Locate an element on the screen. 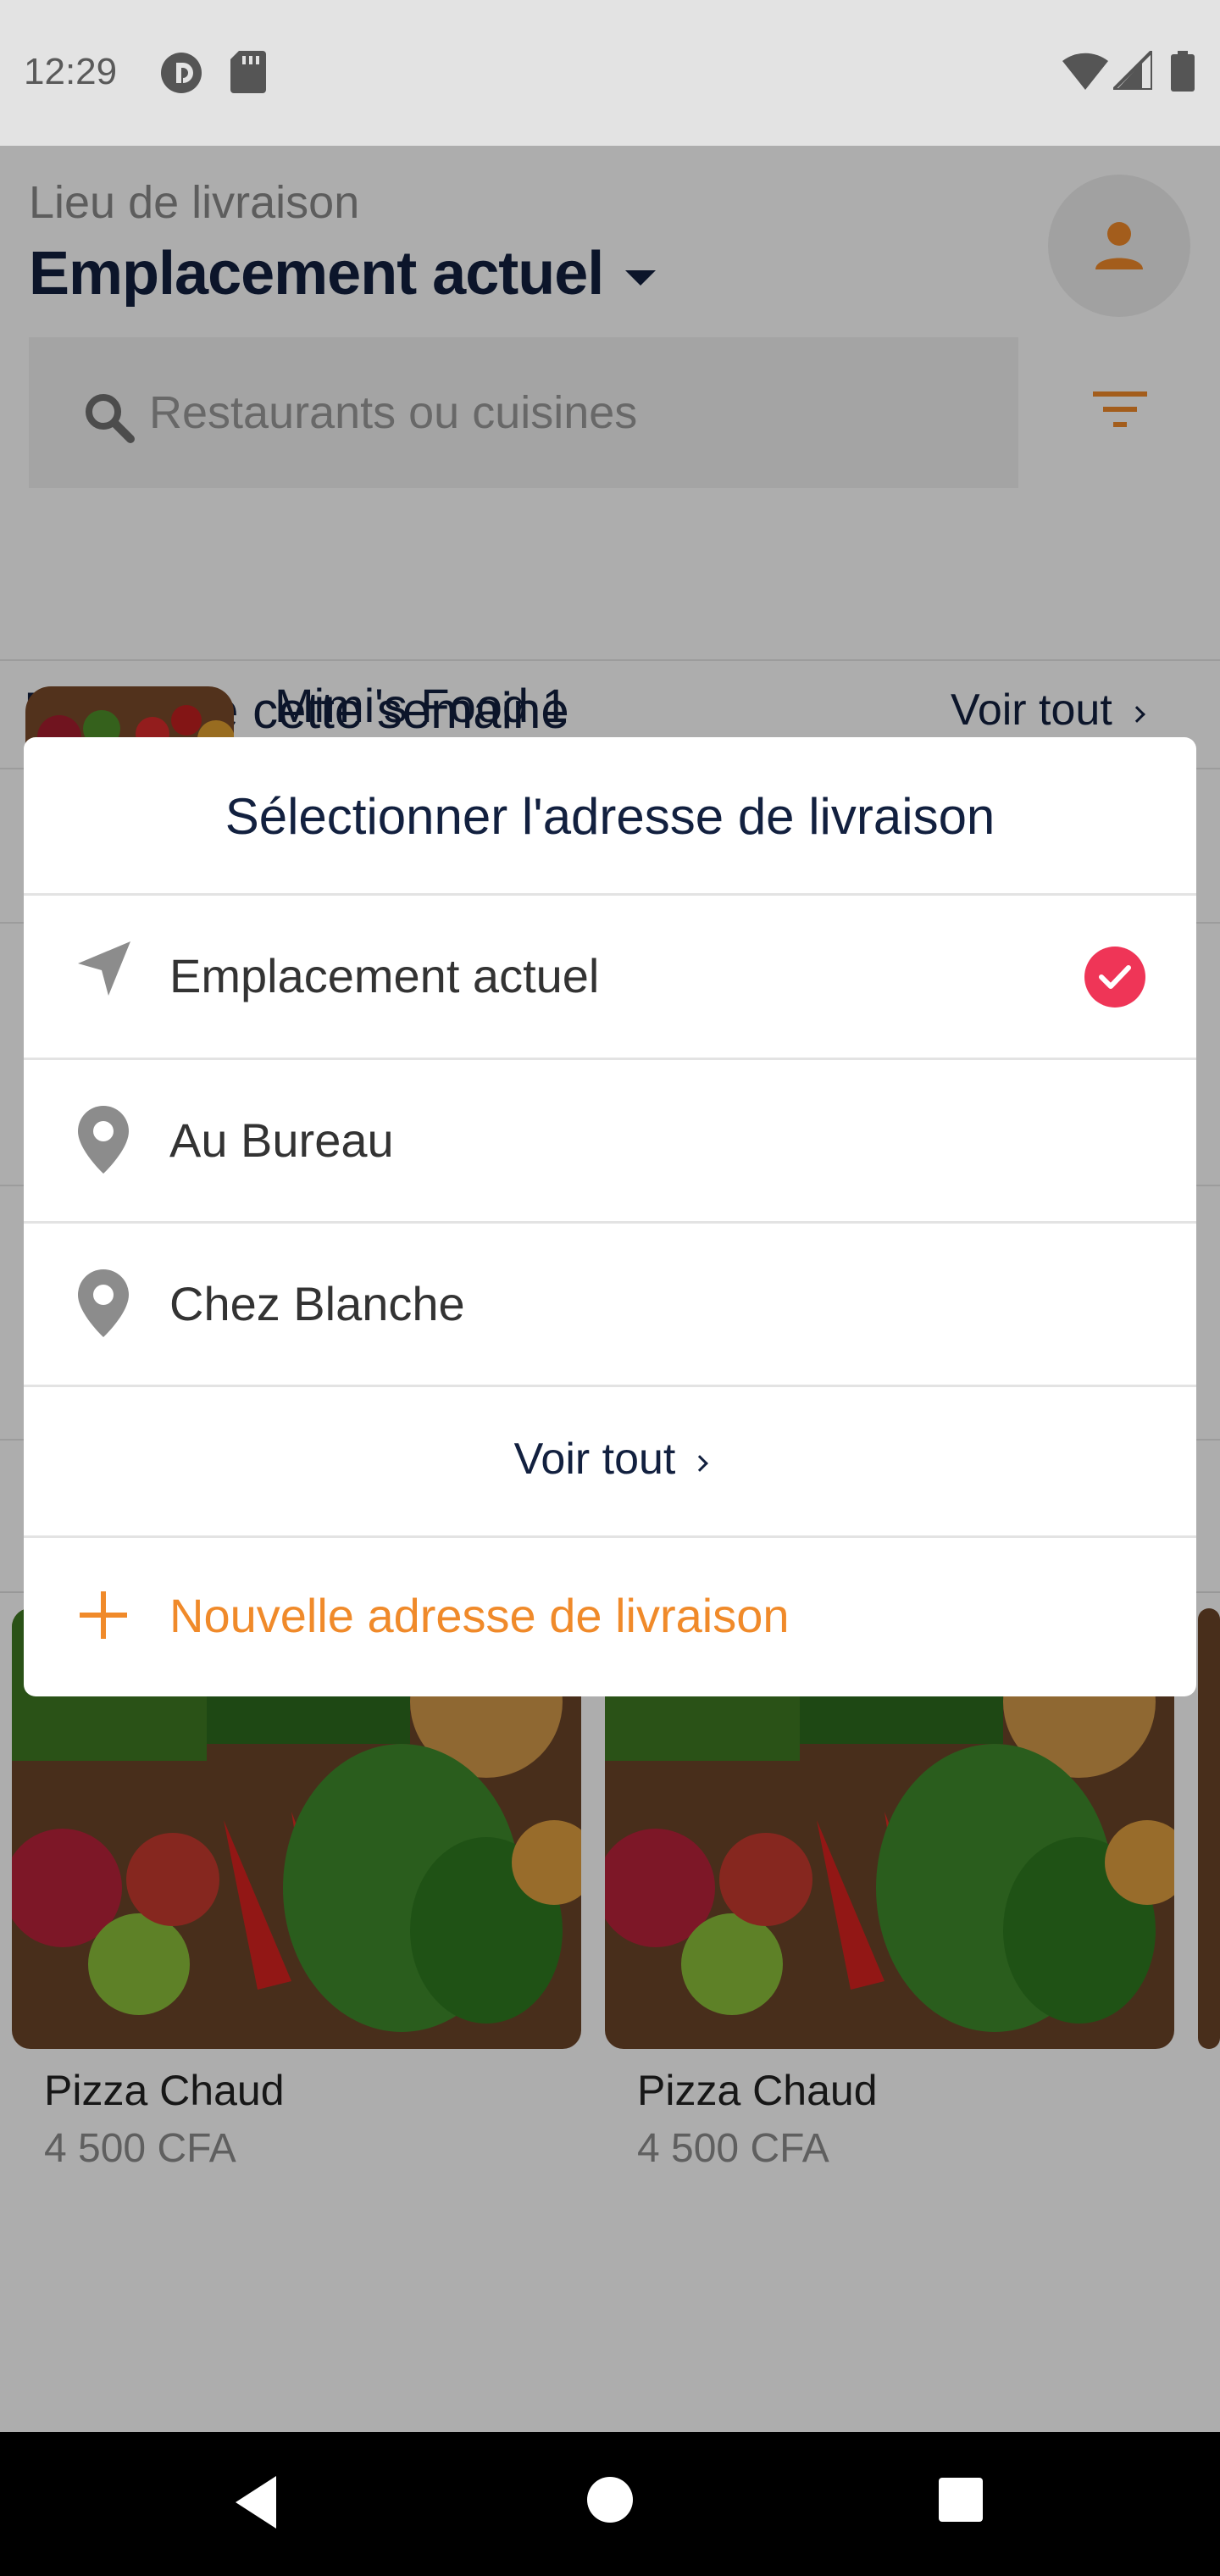 The height and width of the screenshot is (2576, 1220). address-label: Chez Blanche is located at coordinates (317, 1303).